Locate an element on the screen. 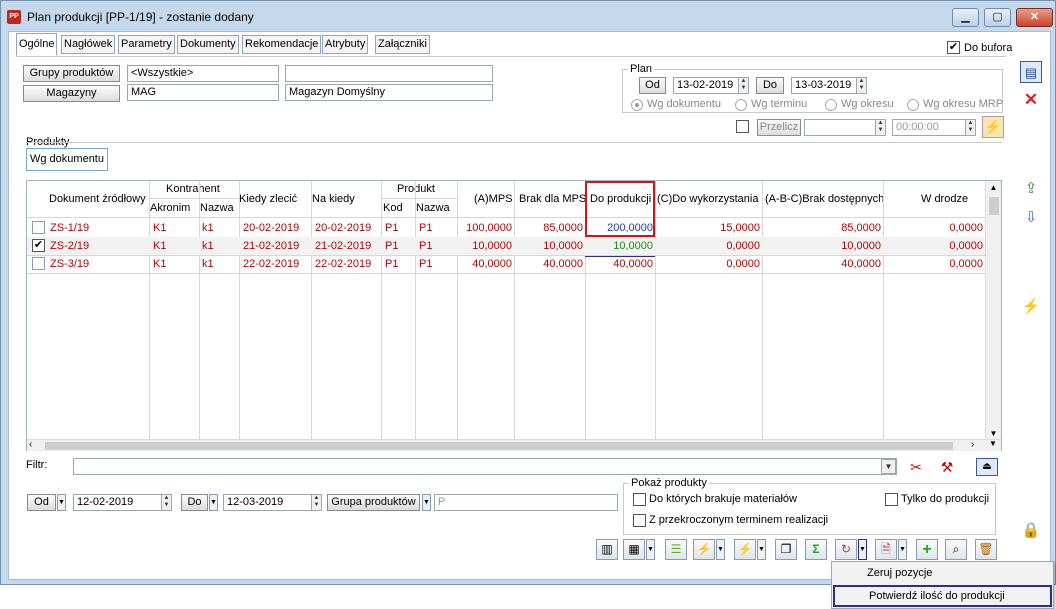 The height and width of the screenshot is (609, 1056). list-icon: ☰ is located at coordinates (676, 549).